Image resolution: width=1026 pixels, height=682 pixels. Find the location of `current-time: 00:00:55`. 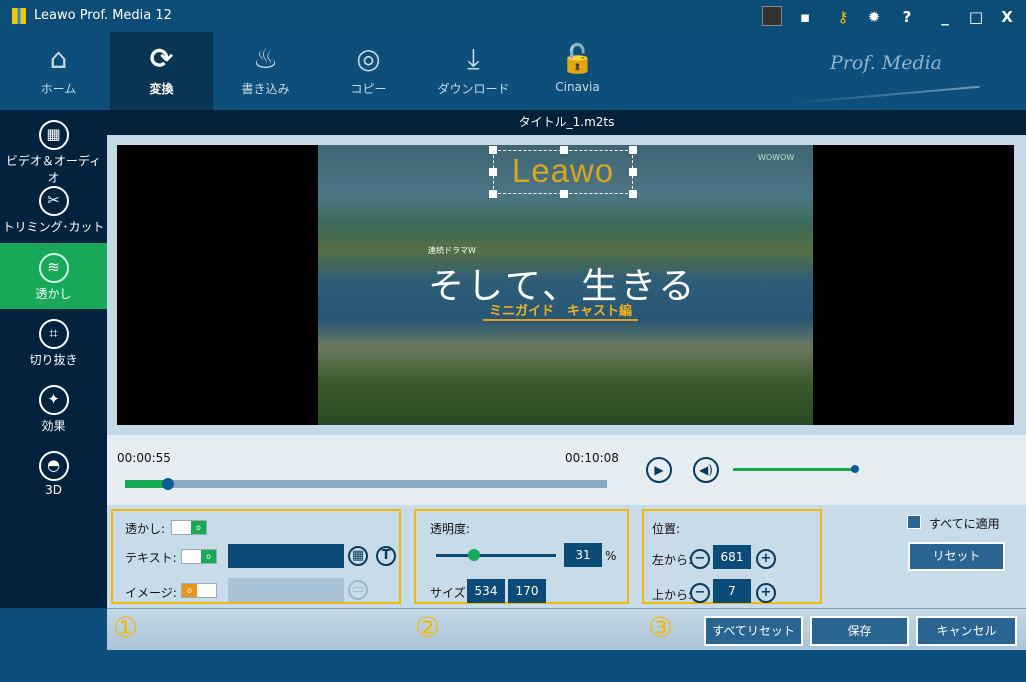

current-time: 00:00:55 is located at coordinates (144, 458).